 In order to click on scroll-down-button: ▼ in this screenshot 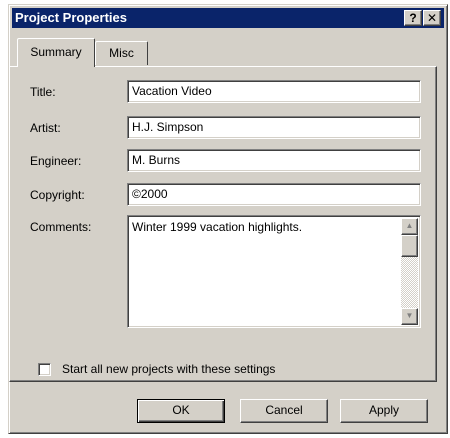, I will do `click(409, 316)`.